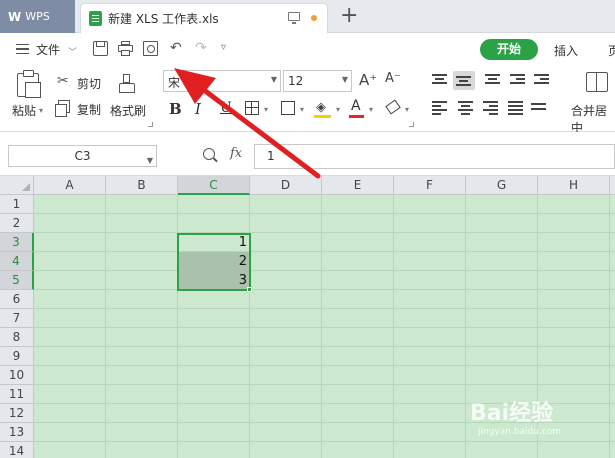 This screenshot has height=458, width=615. I want to click on row-header-14: 14, so click(17, 450).